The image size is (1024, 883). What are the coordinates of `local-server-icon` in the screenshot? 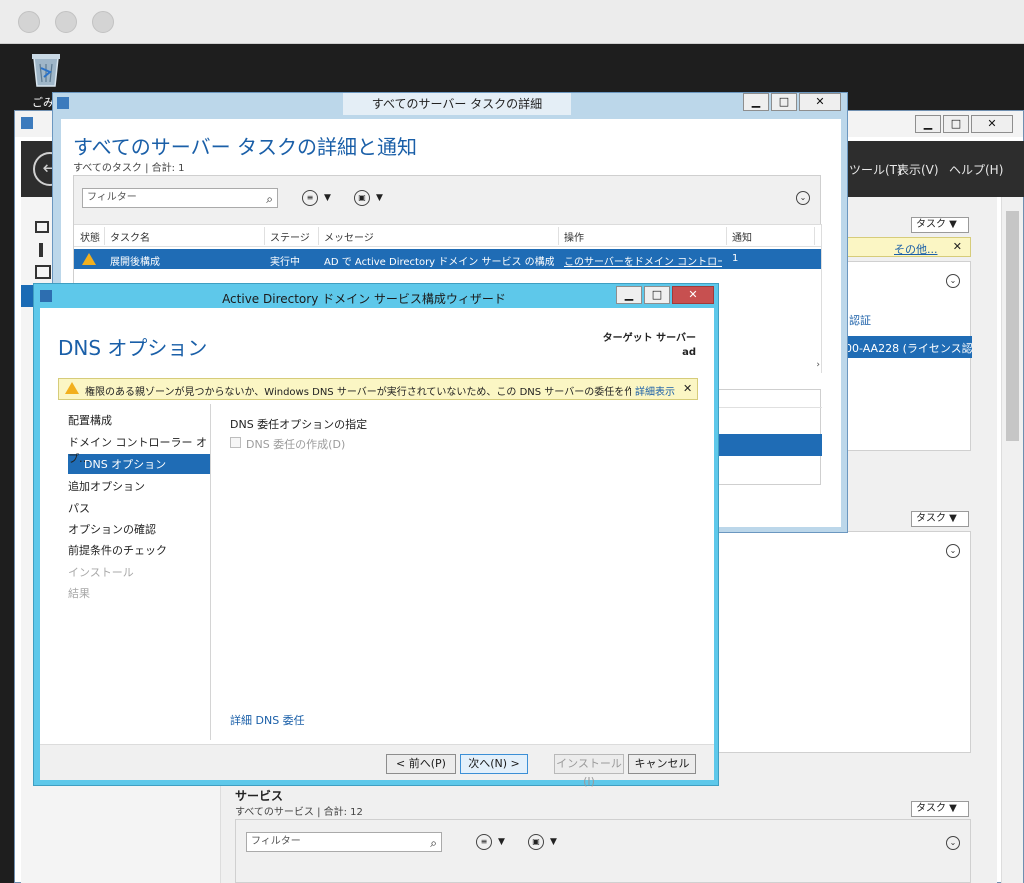 It's located at (41, 250).